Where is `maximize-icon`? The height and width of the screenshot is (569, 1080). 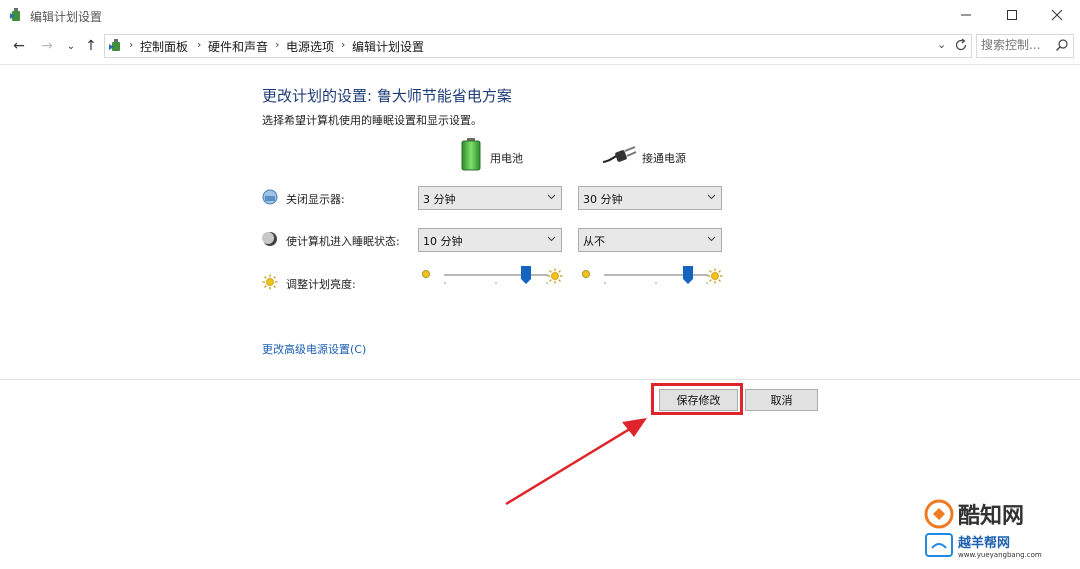 maximize-icon is located at coordinates (1012, 15).